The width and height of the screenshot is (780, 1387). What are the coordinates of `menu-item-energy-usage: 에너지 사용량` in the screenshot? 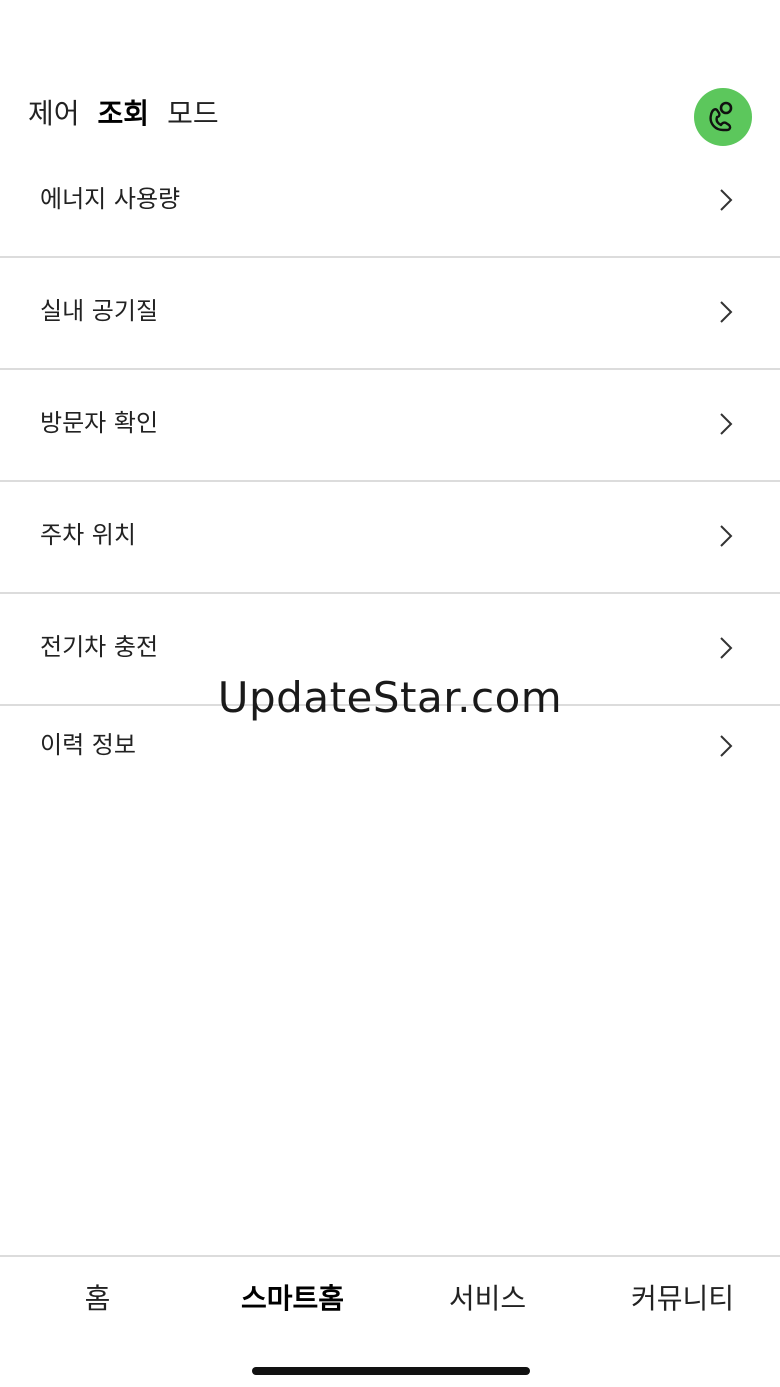 It's located at (390, 201).